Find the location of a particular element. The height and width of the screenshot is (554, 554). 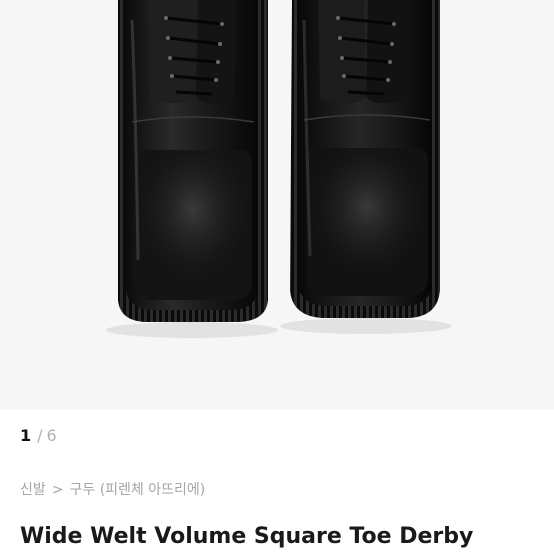

breadcrumb: 신발 > 구두 (피렌체 아뜨리에) is located at coordinates (112, 490).